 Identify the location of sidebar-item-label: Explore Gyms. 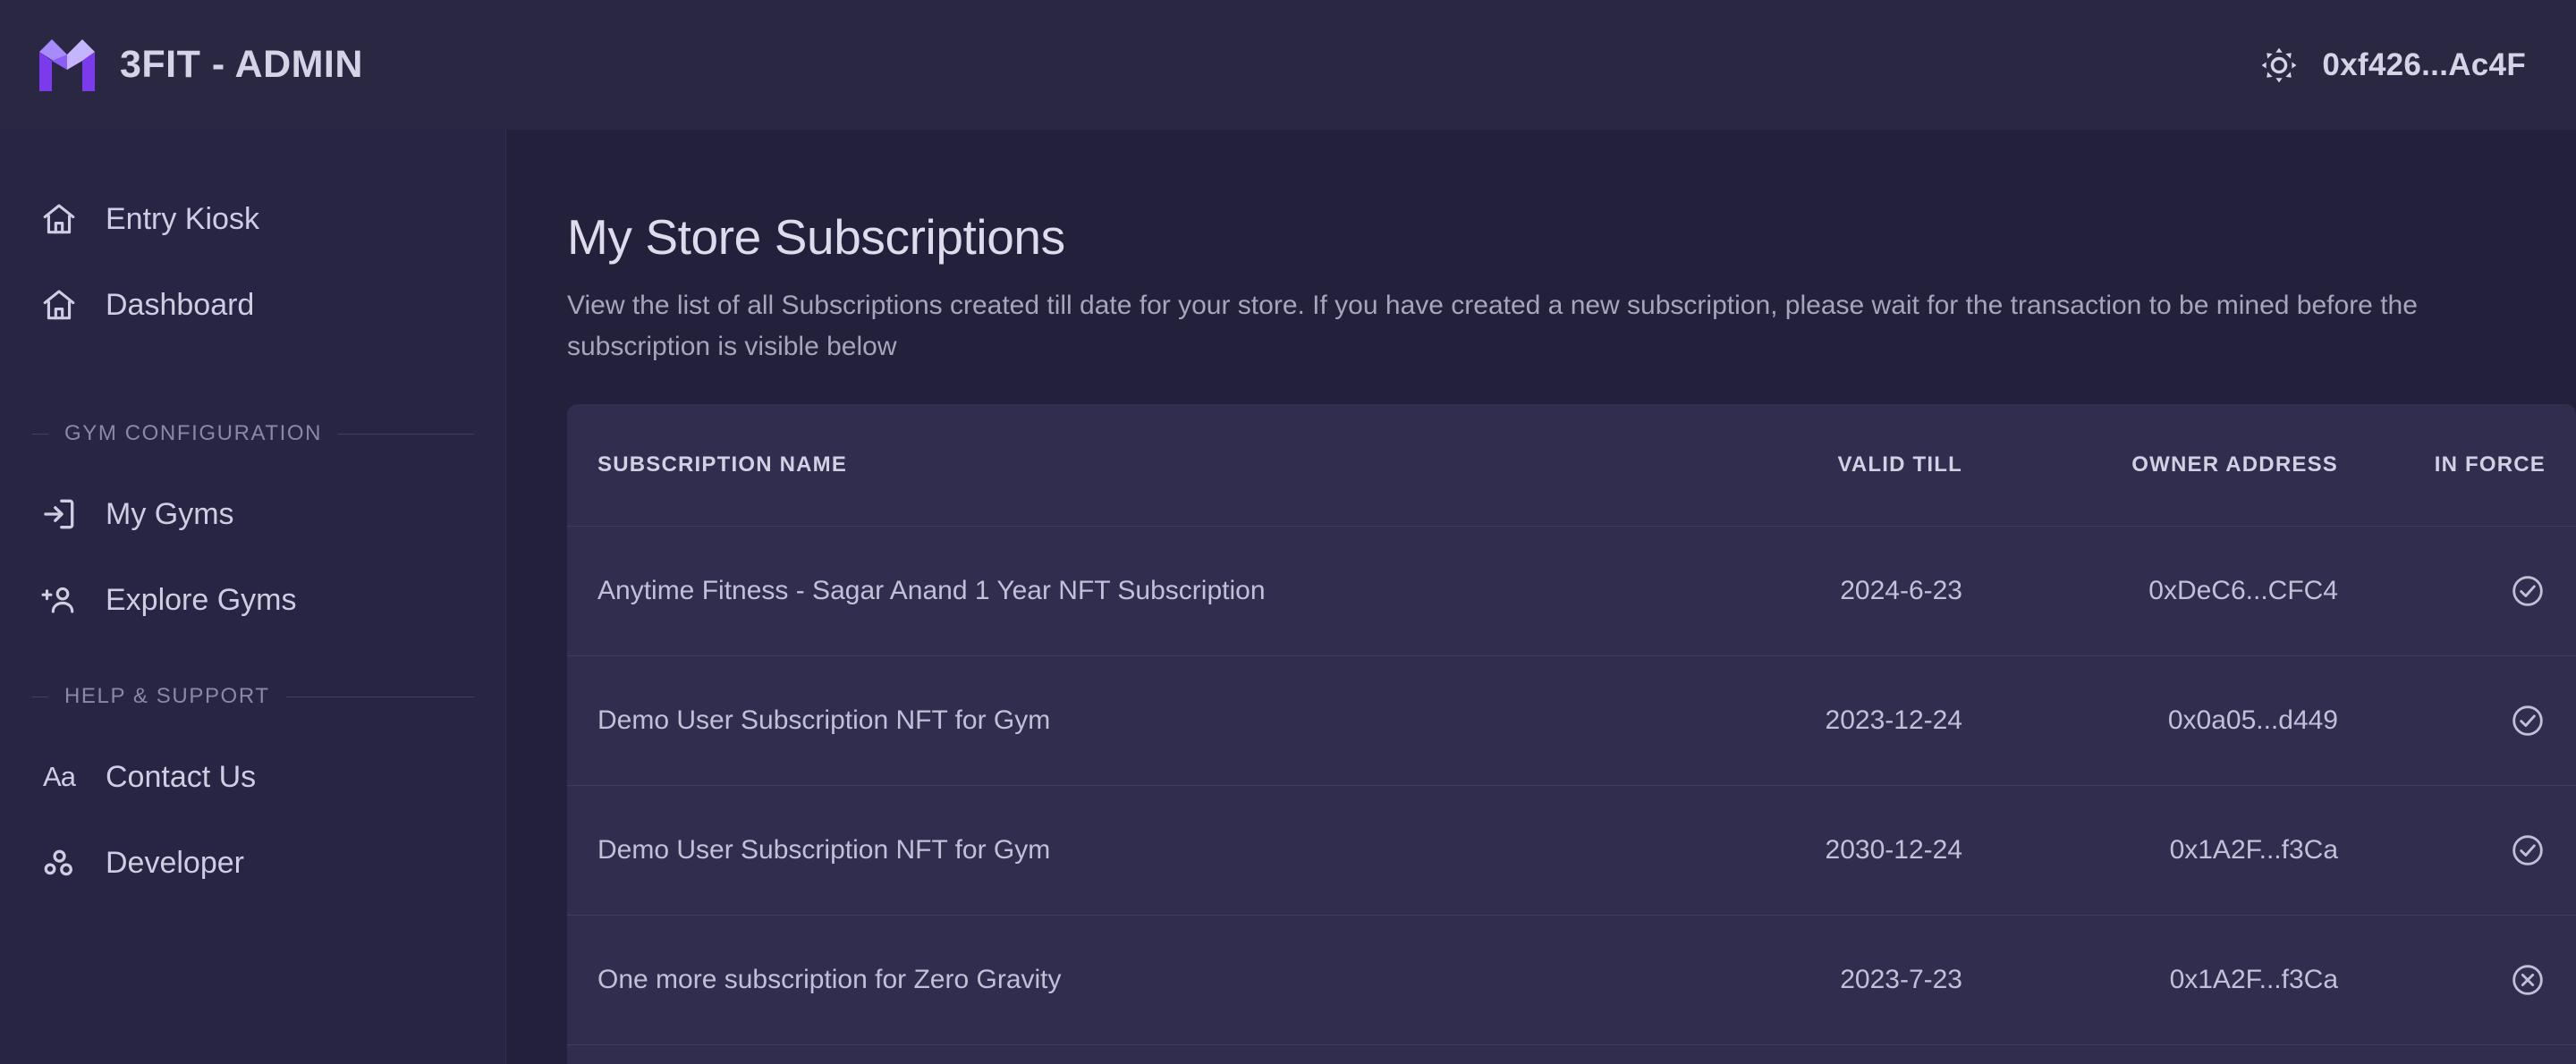
(201, 599).